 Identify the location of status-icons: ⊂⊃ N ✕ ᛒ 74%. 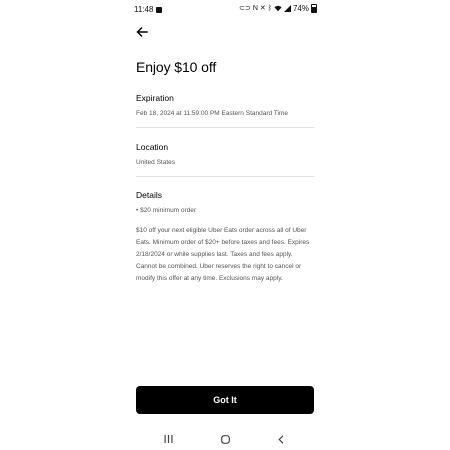
(278, 8).